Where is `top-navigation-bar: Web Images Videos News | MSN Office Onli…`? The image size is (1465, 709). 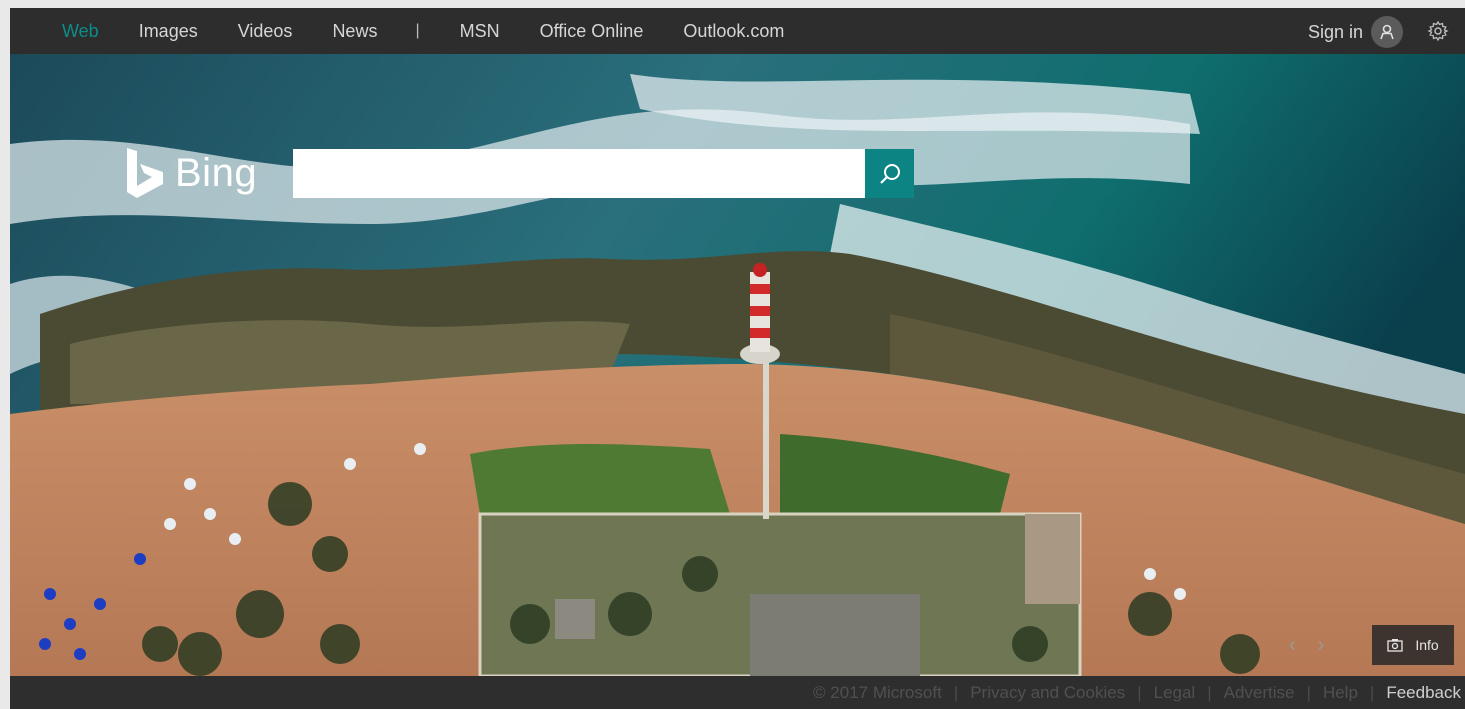
top-navigation-bar: Web Images Videos News | MSN Office Onli… is located at coordinates (737, 31).